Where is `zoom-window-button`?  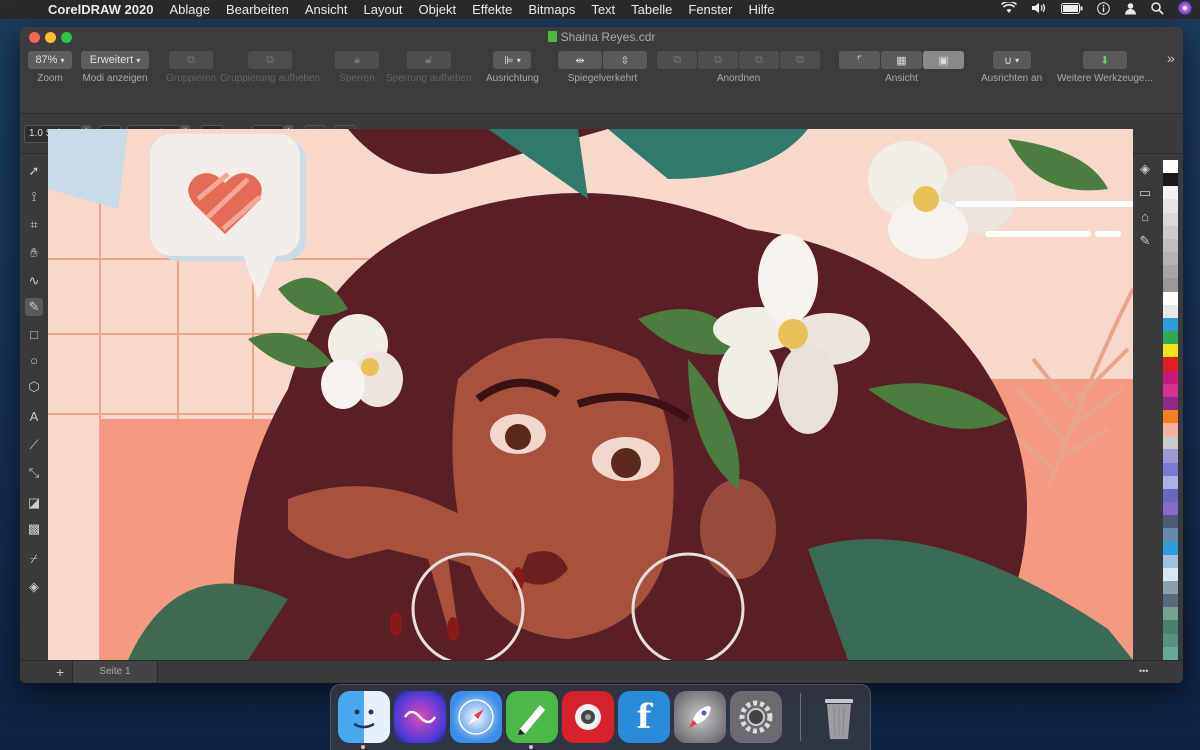 zoom-window-button is located at coordinates (66, 37).